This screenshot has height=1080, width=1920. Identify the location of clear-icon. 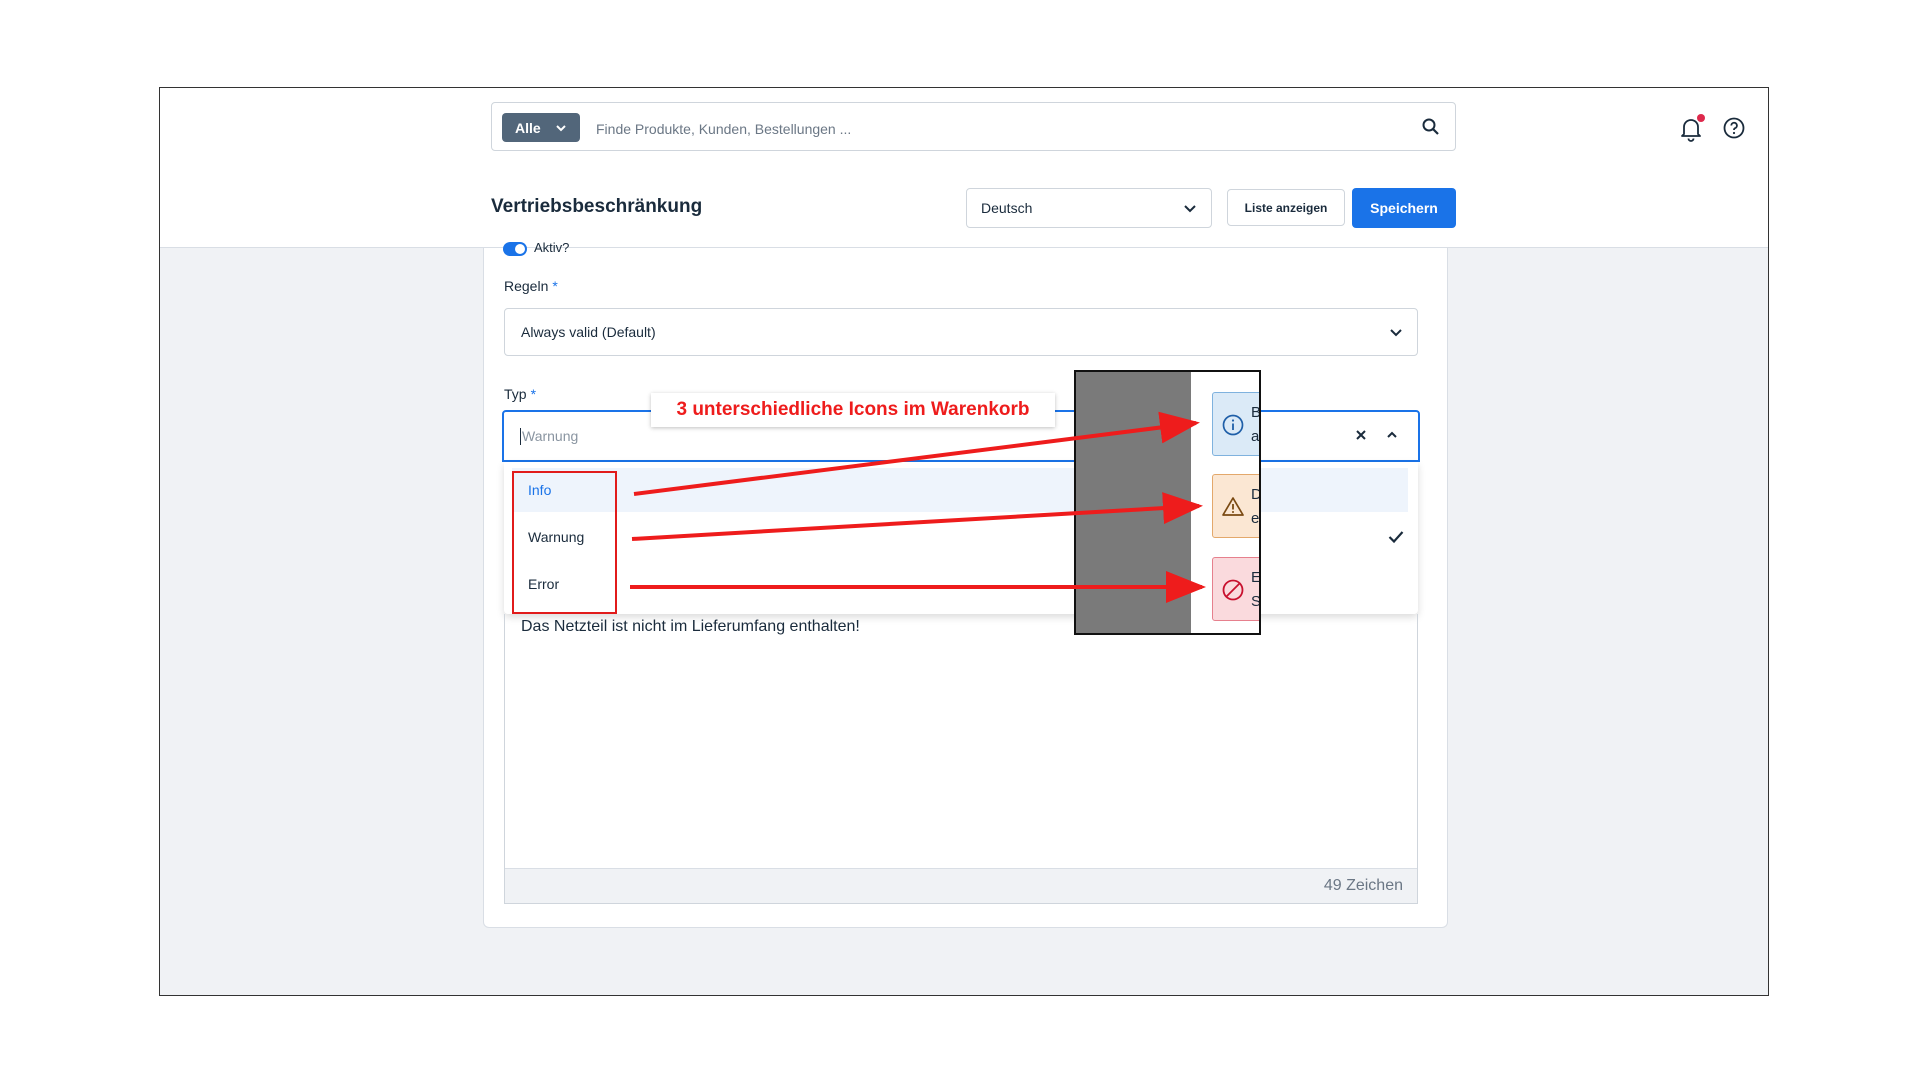
(1361, 435).